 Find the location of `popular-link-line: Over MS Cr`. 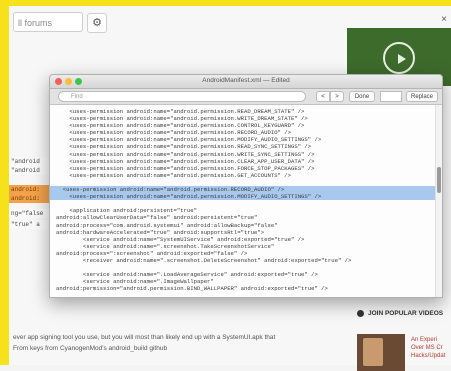

popular-link-line: Over MS Cr is located at coordinates (427, 348).